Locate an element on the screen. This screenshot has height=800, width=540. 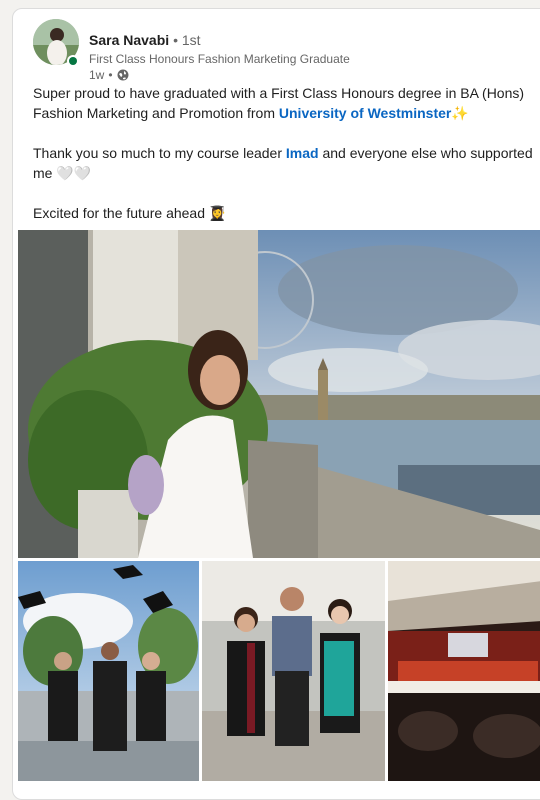
more-options-icon: ⋮ is located at coordinates (536, 34).